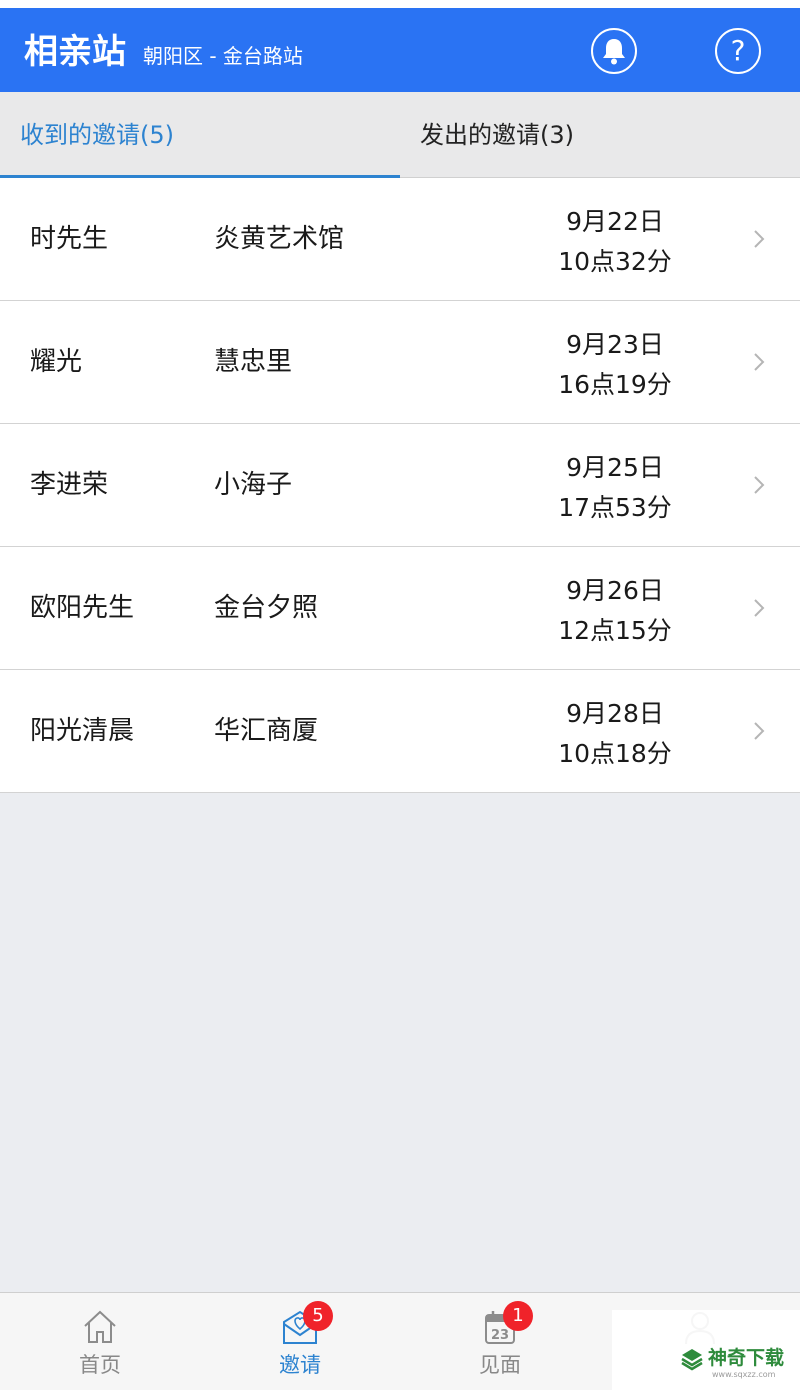  Describe the element at coordinates (615, 630) in the screenshot. I see `meeting-time: 12点15分` at that location.